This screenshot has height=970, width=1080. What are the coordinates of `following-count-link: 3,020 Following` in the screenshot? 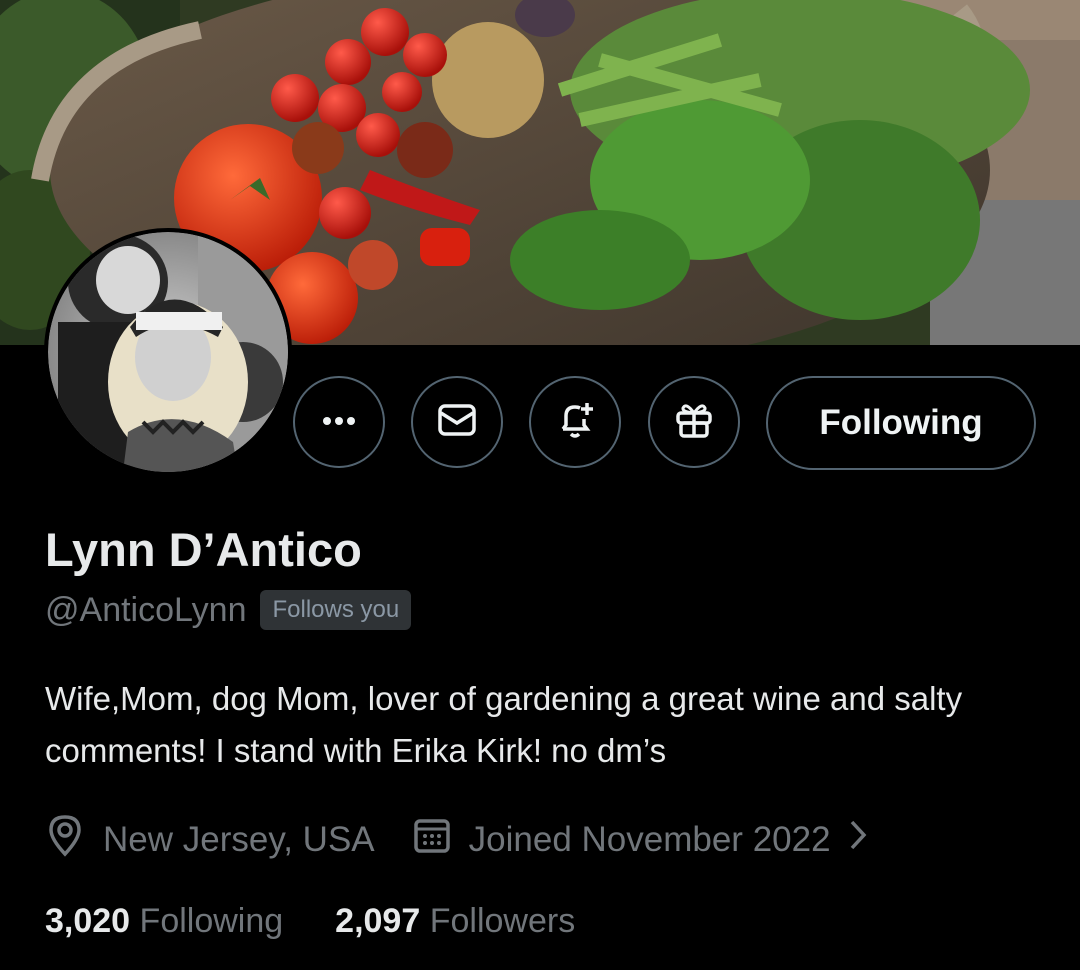 It's located at (164, 921).